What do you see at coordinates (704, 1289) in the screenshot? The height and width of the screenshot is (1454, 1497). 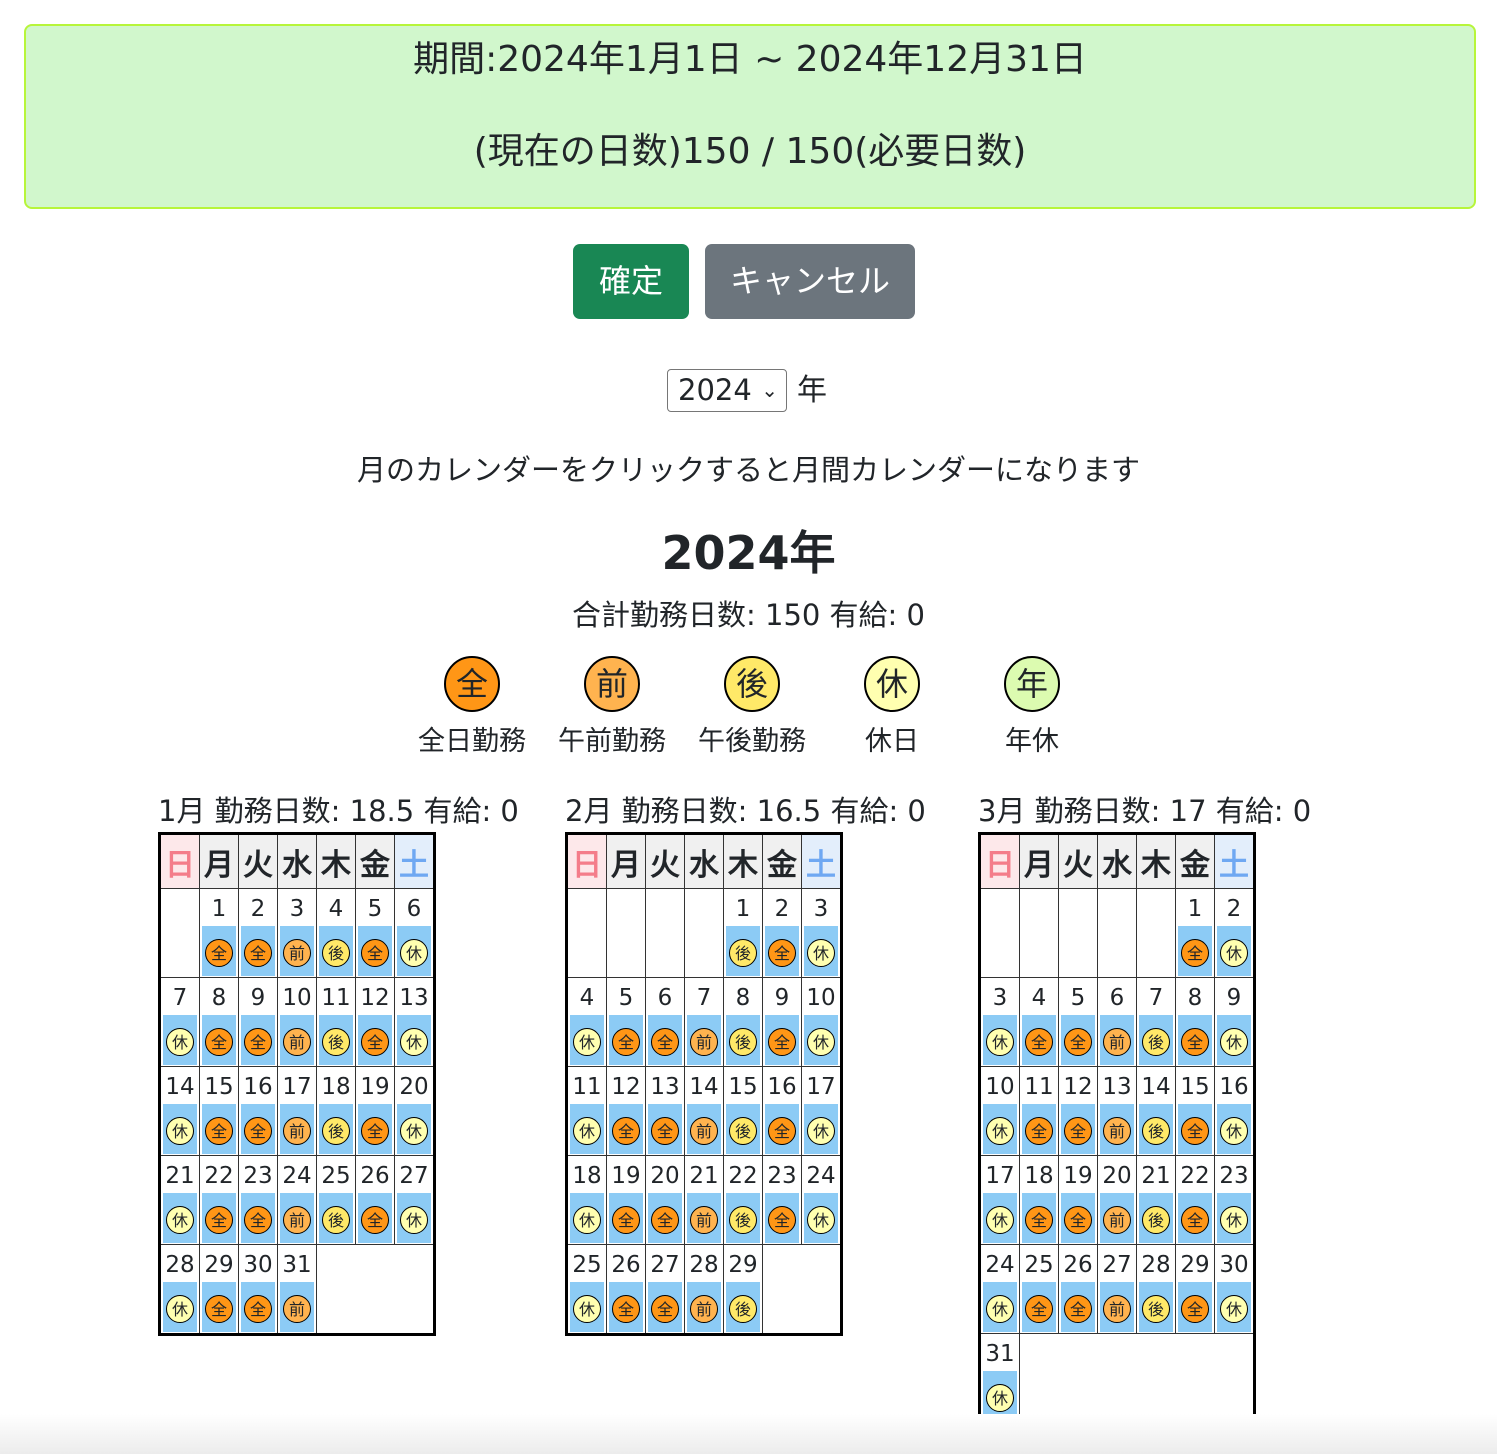 I see `day-cell: 28 前` at bounding box center [704, 1289].